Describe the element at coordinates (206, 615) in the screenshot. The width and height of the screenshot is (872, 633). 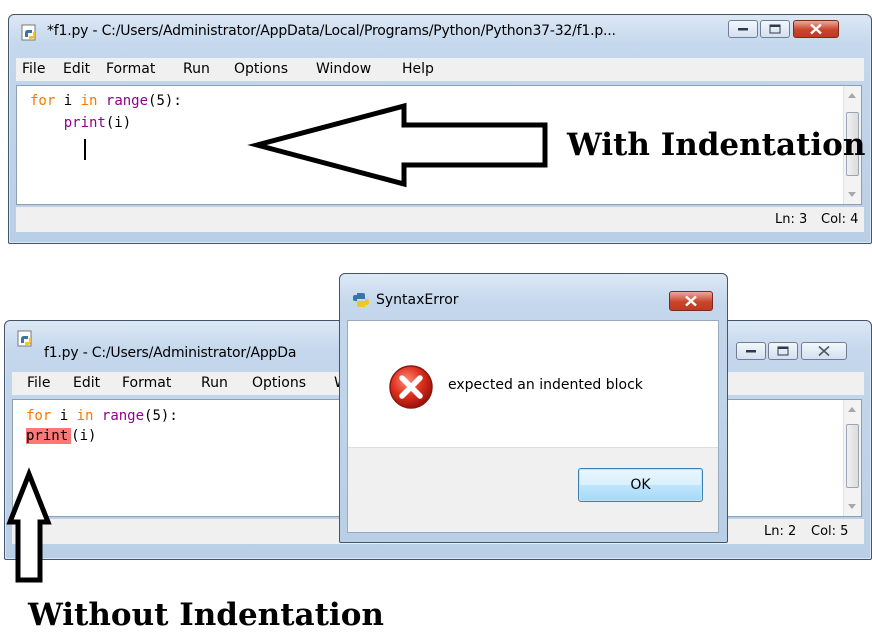
I see `annotation-without-indentation: Without Indentation` at that location.